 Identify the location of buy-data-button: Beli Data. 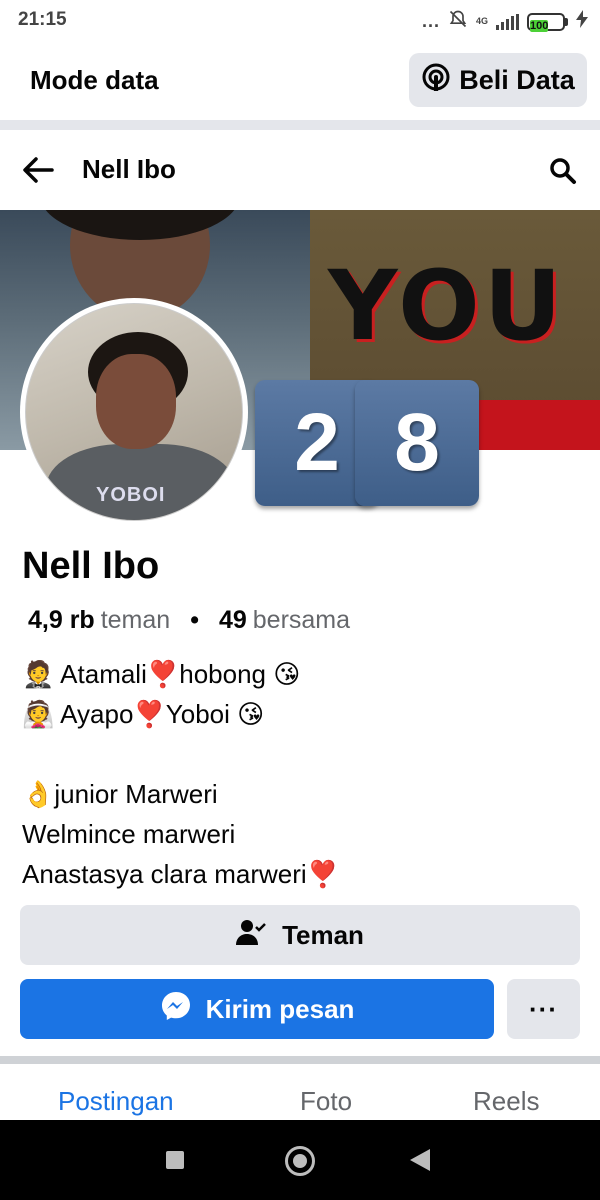
(498, 80).